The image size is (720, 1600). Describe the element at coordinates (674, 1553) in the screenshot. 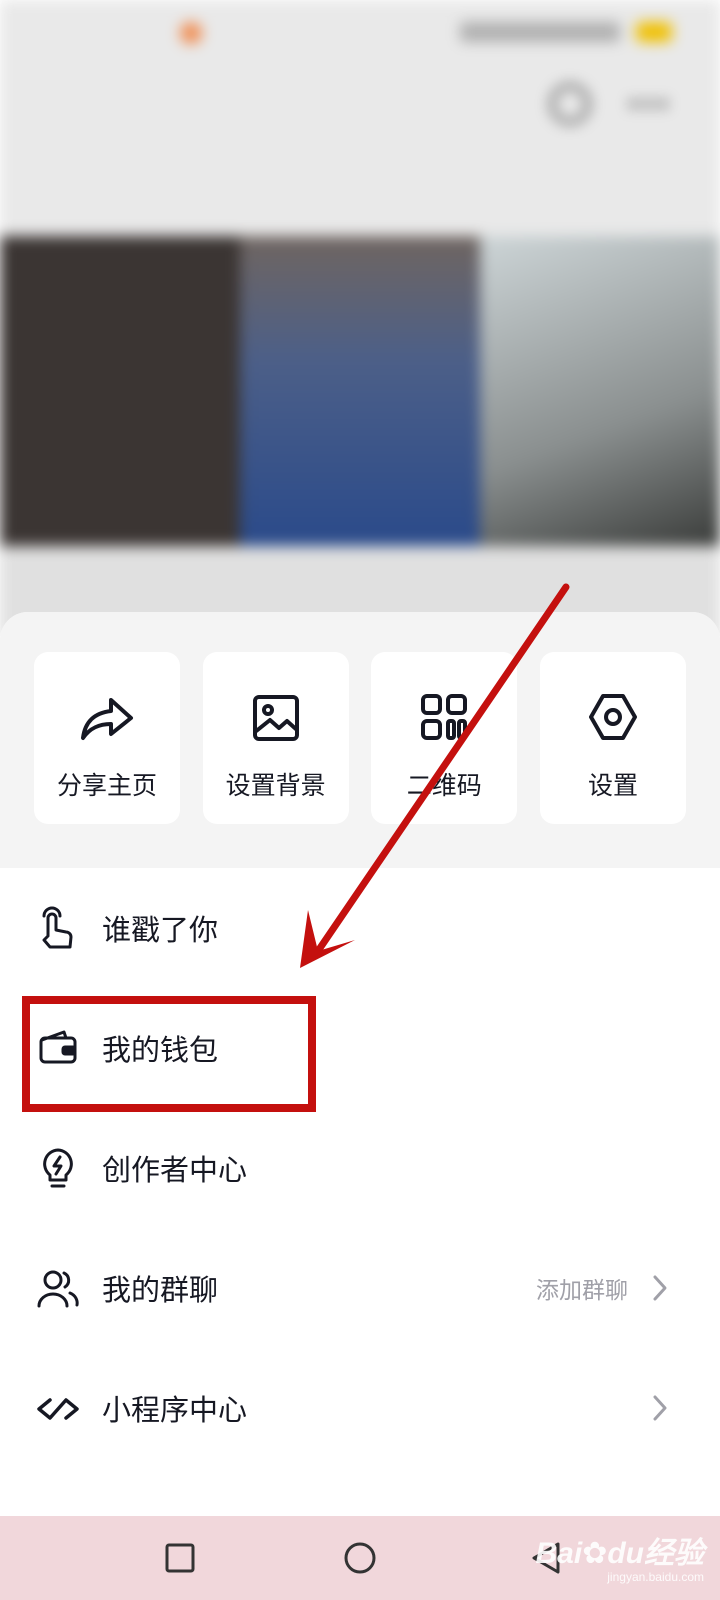

I see `watermark-suffix: 经验` at that location.